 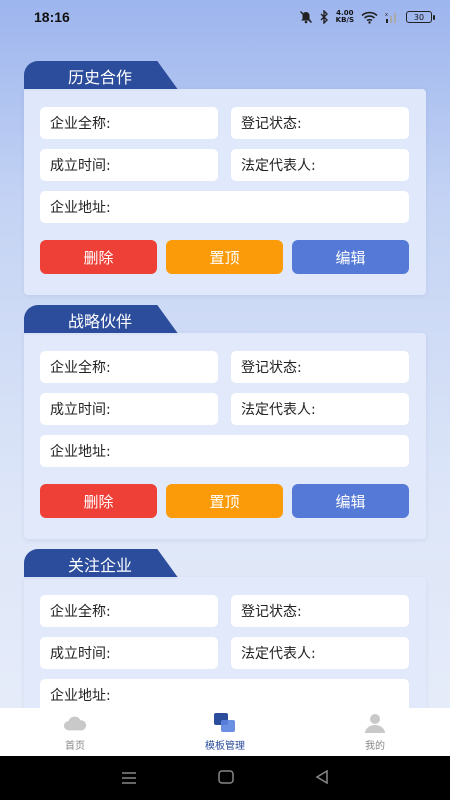 I want to click on tab-mine: 我的, so click(x=375, y=732).